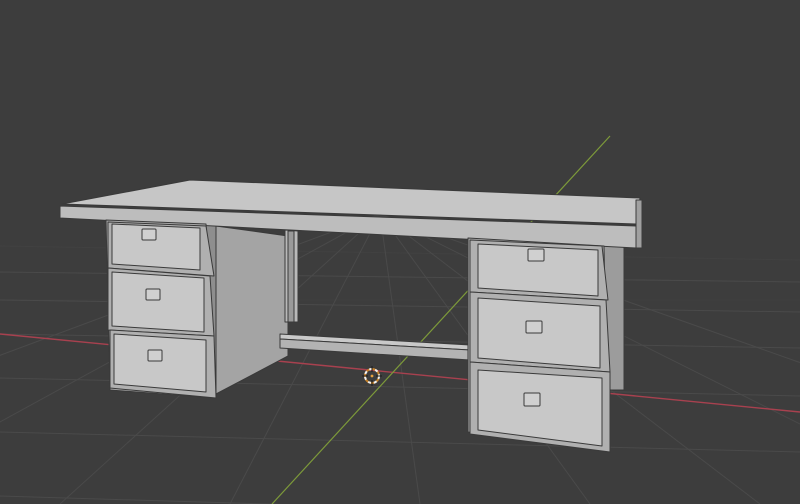  Describe the element at coordinates (252, 310) in the screenshot. I see `left-pedestal-depth` at that location.